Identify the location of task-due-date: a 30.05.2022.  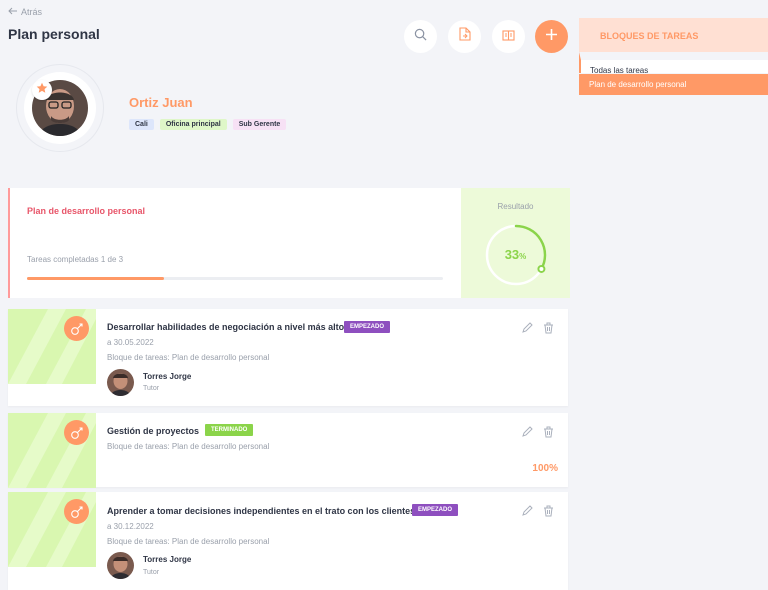
(130, 342).